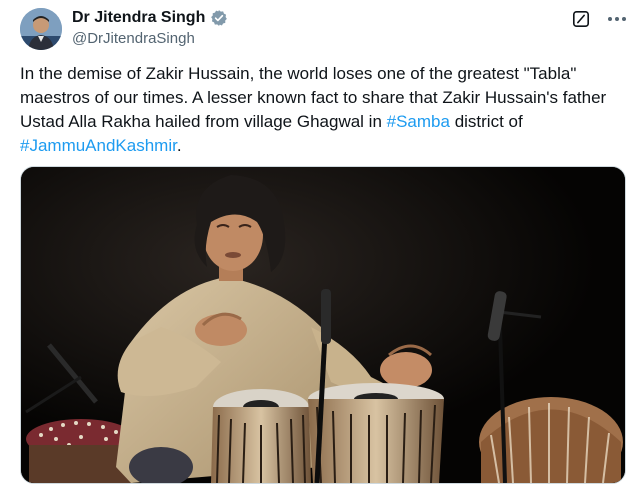 This screenshot has width=640, height=484. What do you see at coordinates (617, 19) in the screenshot?
I see `more-icon` at bounding box center [617, 19].